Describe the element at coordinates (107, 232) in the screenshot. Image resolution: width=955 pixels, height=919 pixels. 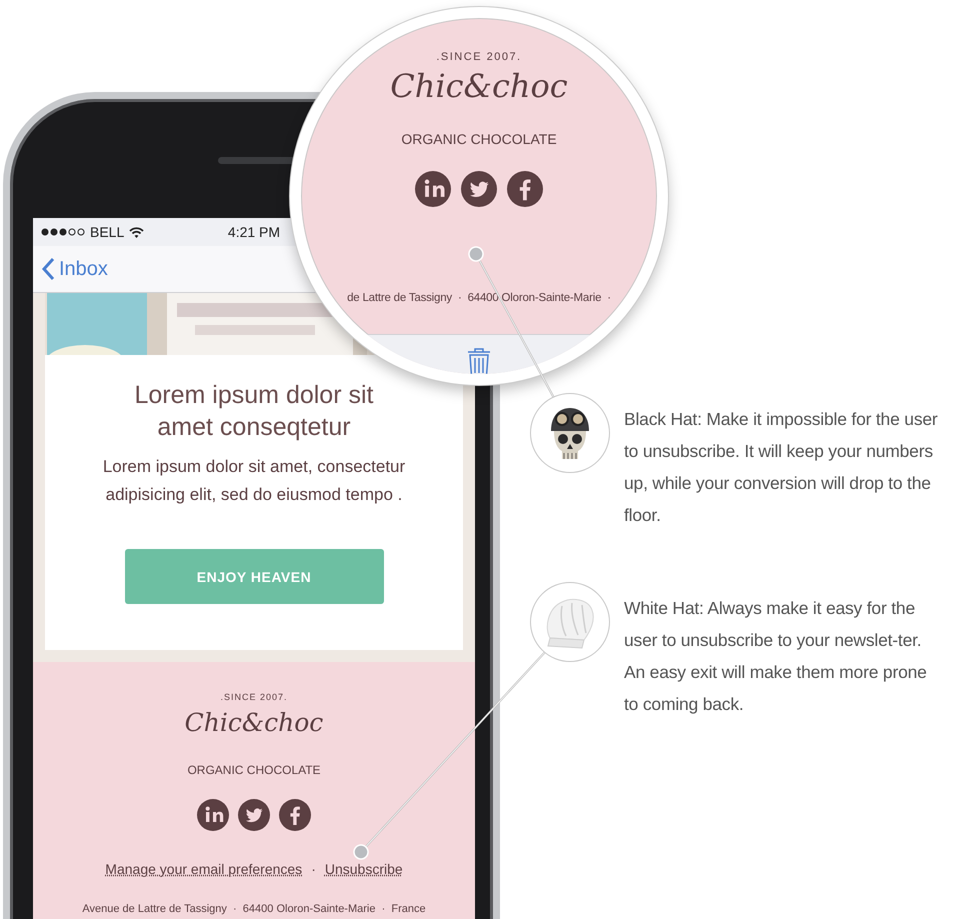
I see `carrier-name: BELL` at that location.